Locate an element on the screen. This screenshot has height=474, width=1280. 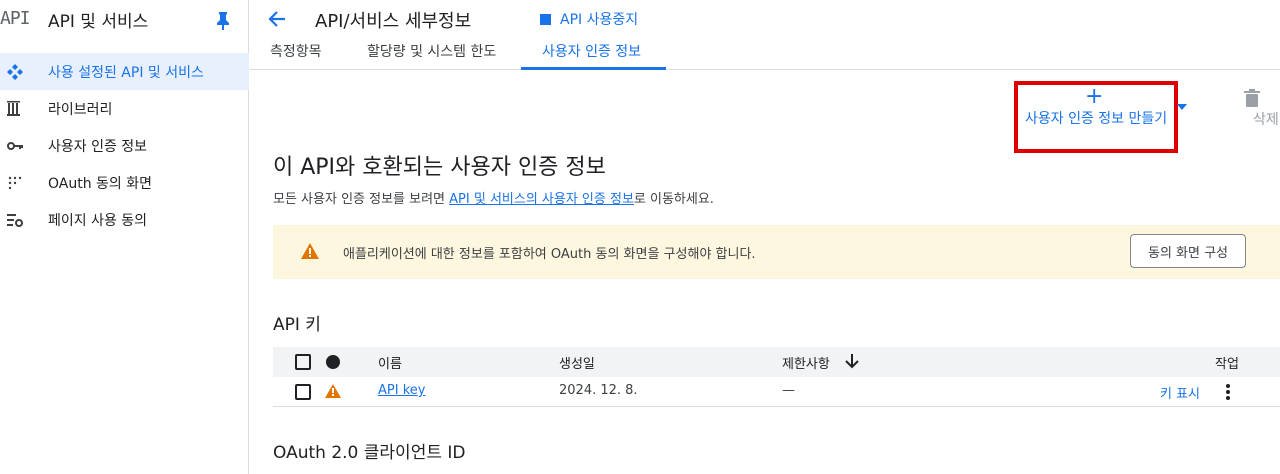
sidebar-item-credentials: 사용자 인증 정보 is located at coordinates (124, 145).